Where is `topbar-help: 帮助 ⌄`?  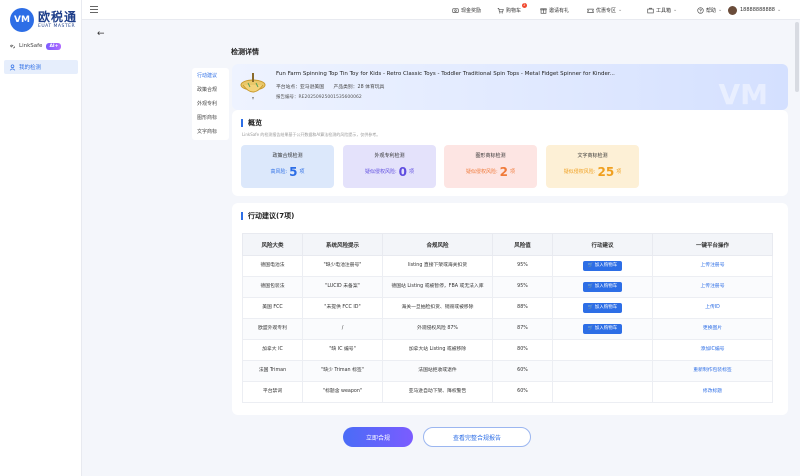
topbar-help: 帮助 ⌄ is located at coordinates (709, 10).